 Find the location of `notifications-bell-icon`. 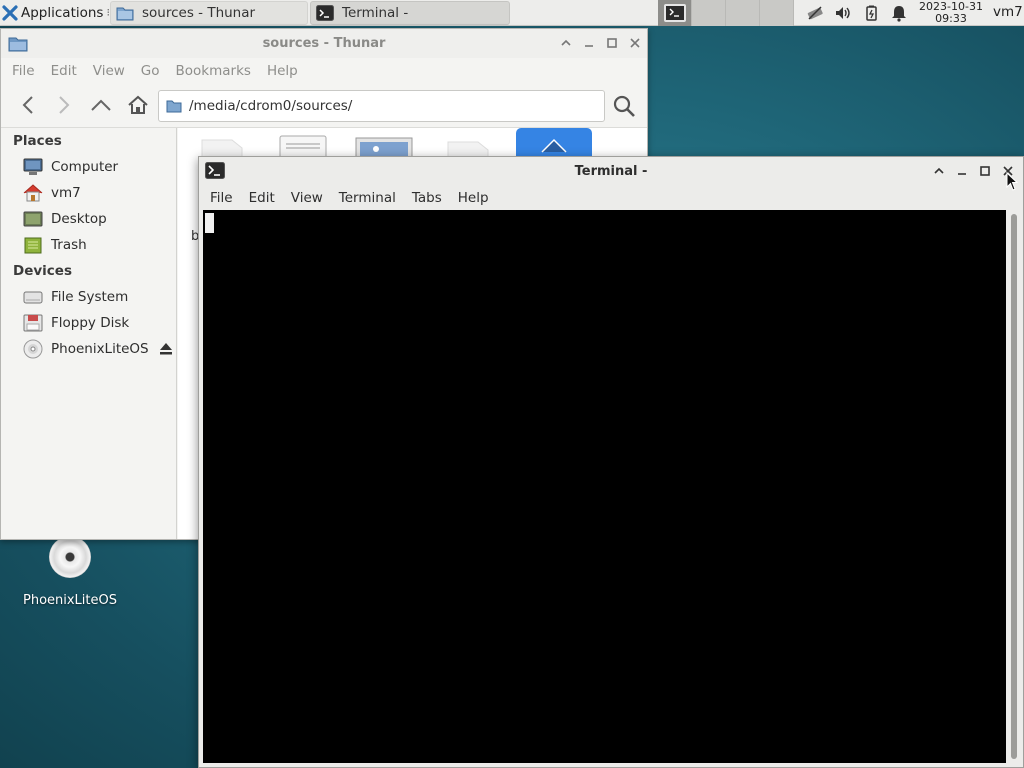

notifications-bell-icon is located at coordinates (899, 13).